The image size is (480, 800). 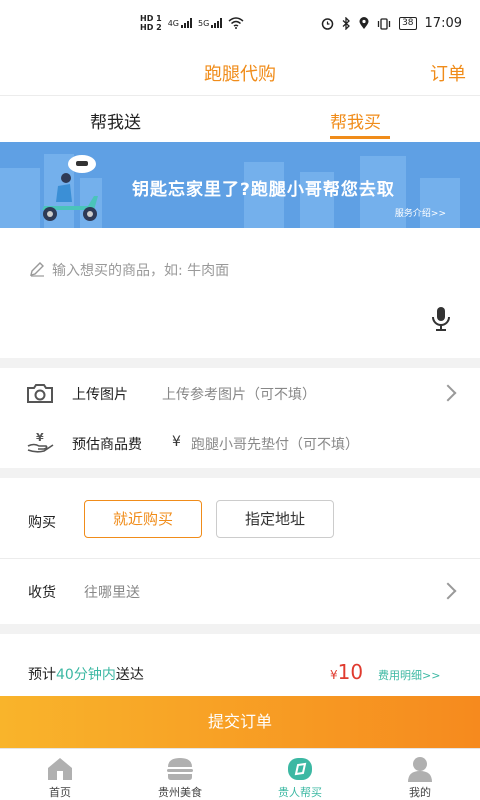 What do you see at coordinates (300, 769) in the screenshot?
I see `help-buy-icon` at bounding box center [300, 769].